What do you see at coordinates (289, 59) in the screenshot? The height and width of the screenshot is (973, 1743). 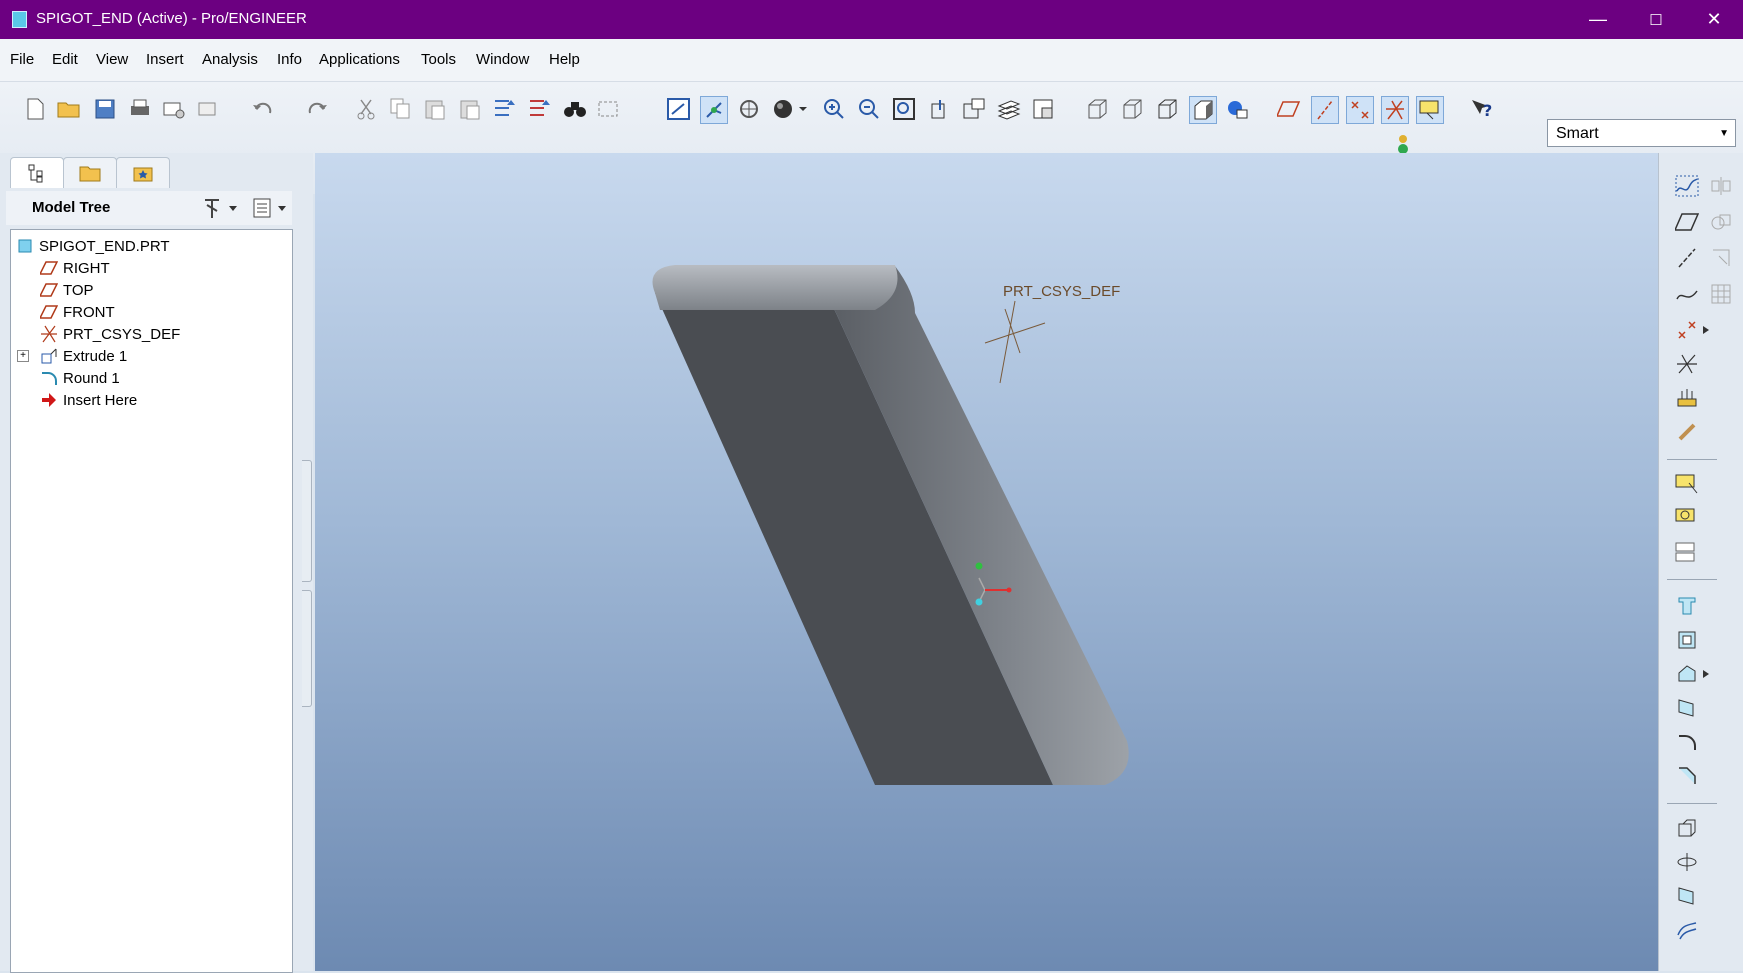 I see `menu-info: Info` at bounding box center [289, 59].